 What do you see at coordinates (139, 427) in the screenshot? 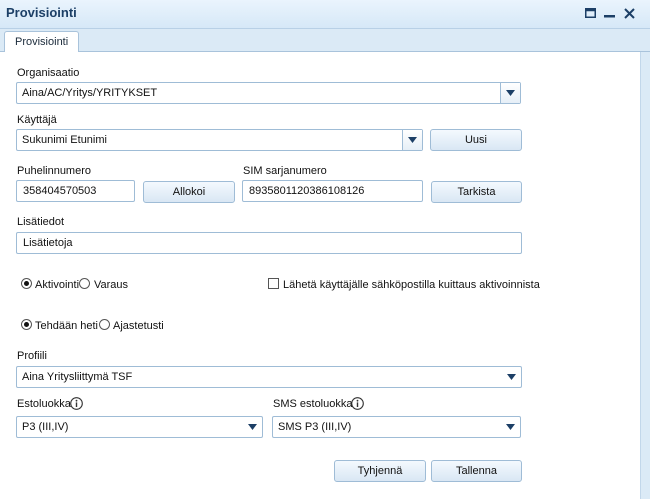
I see `estoluokka-select: P3 (III,IV)` at bounding box center [139, 427].